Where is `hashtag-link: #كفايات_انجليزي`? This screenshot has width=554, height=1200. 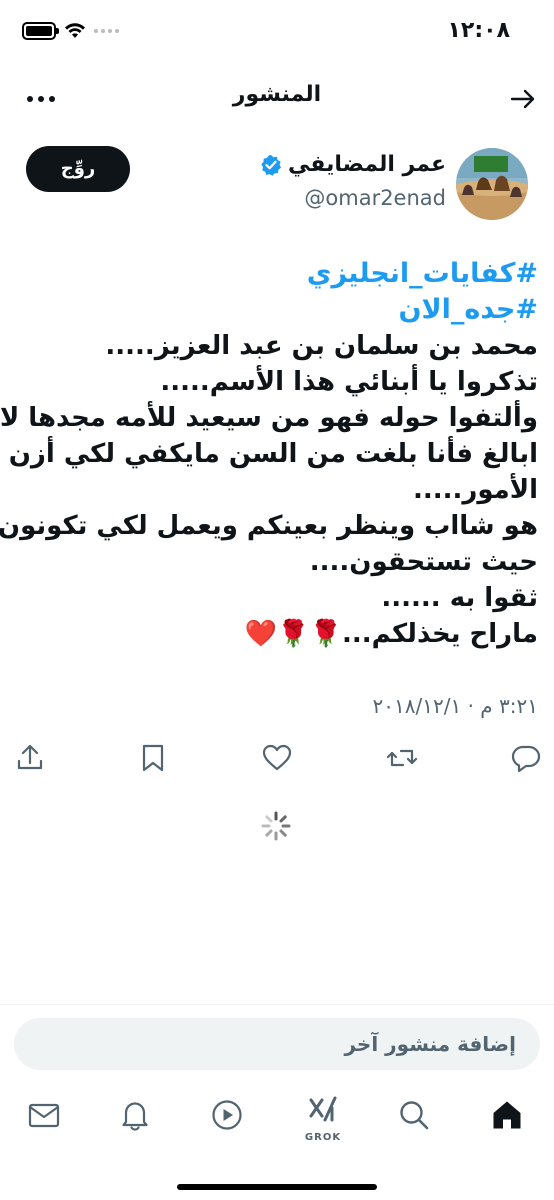 hashtag-link: #كفايات_انجليزي is located at coordinates (276, 274).